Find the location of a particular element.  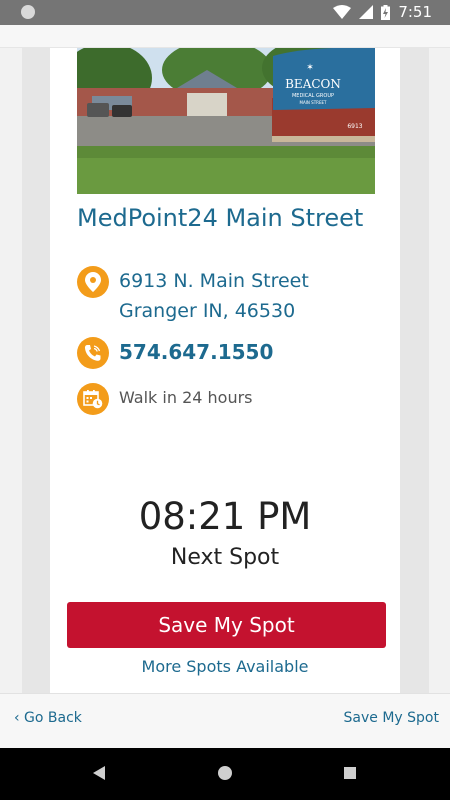

phone-row: 574.647.1550 is located at coordinates (175, 353).